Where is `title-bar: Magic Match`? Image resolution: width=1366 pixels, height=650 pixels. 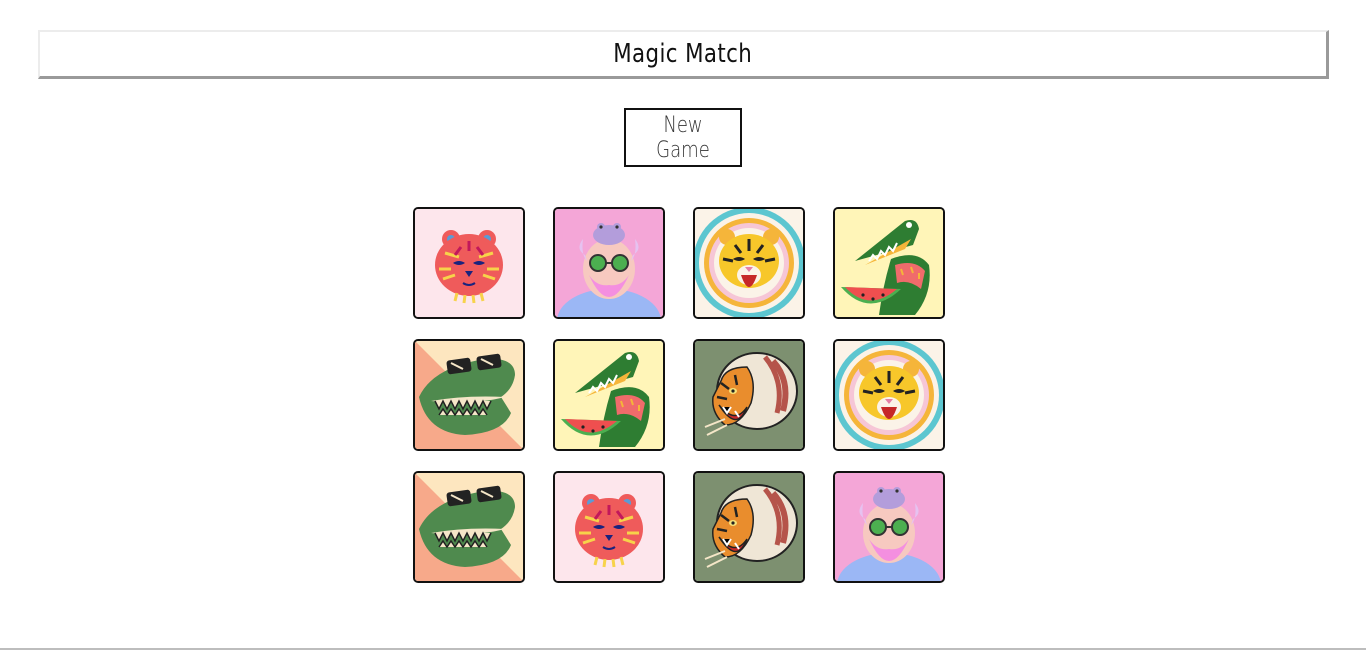 title-bar: Magic Match is located at coordinates (683, 54).